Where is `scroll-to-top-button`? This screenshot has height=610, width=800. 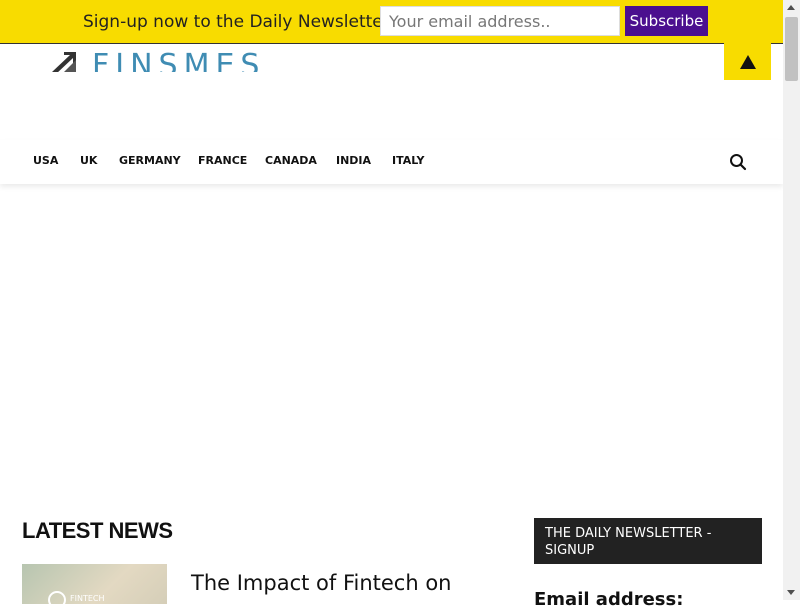 scroll-to-top-button is located at coordinates (747, 61).